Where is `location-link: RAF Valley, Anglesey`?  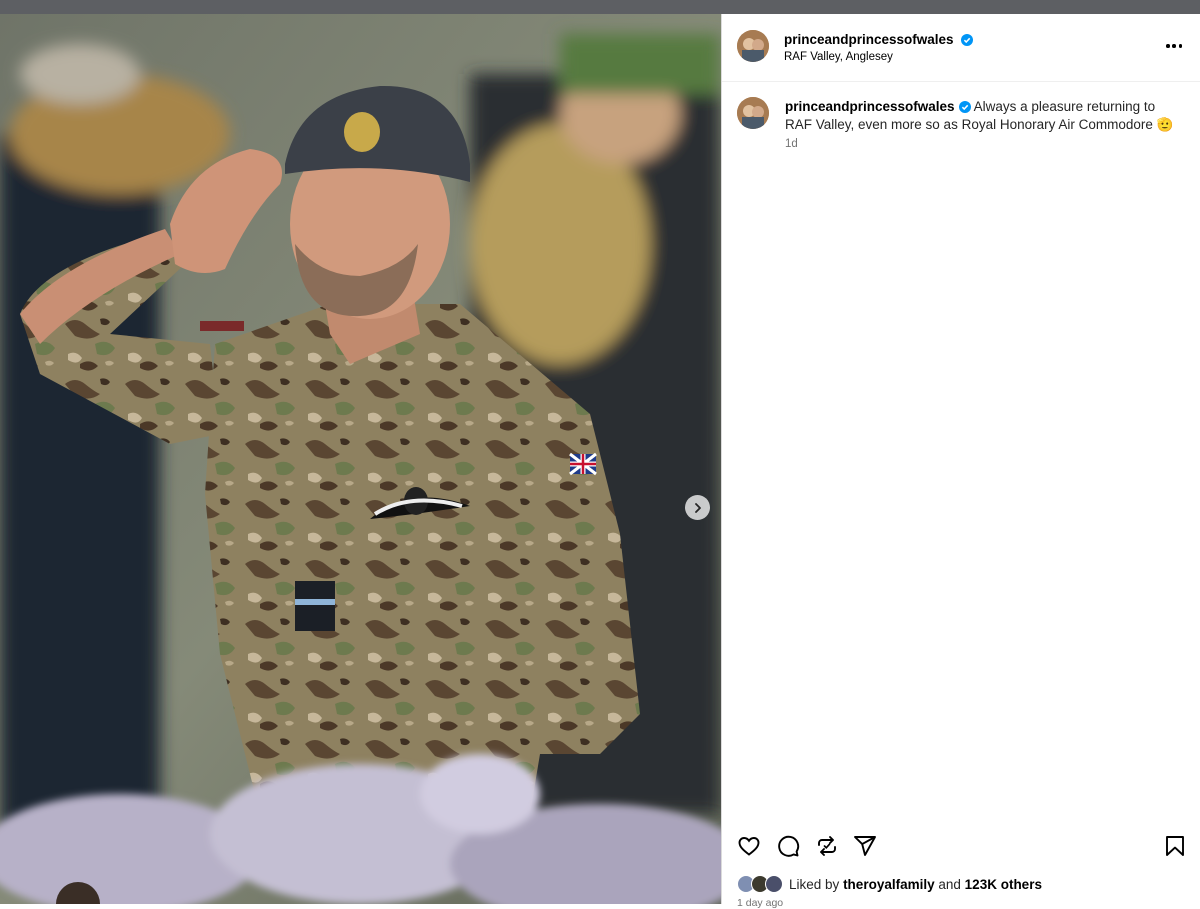 location-link: RAF Valley, Anglesey is located at coordinates (838, 57).